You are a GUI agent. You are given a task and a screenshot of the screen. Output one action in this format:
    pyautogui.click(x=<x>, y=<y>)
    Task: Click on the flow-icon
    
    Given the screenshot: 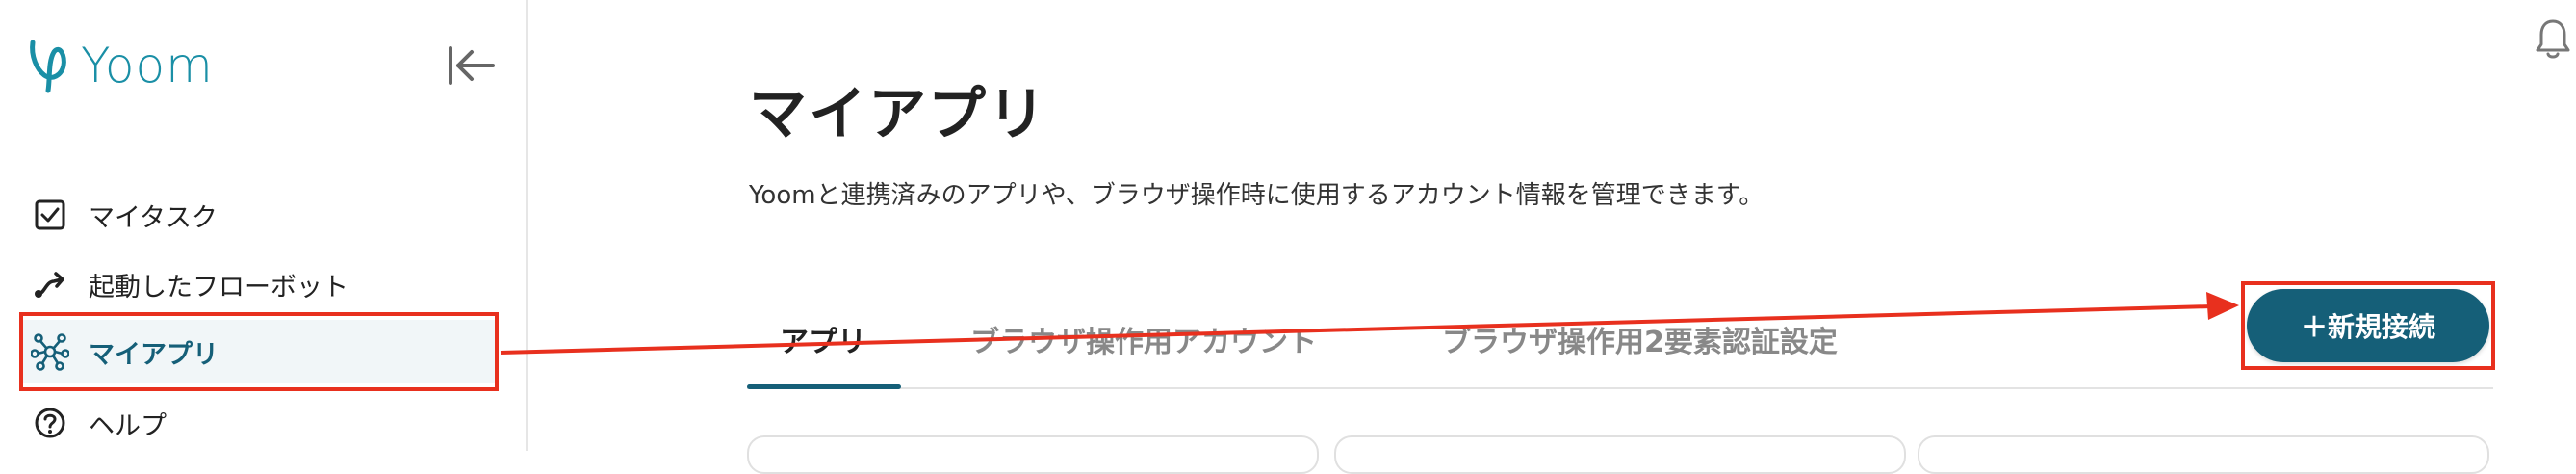 What is the action you would take?
    pyautogui.click(x=50, y=284)
    